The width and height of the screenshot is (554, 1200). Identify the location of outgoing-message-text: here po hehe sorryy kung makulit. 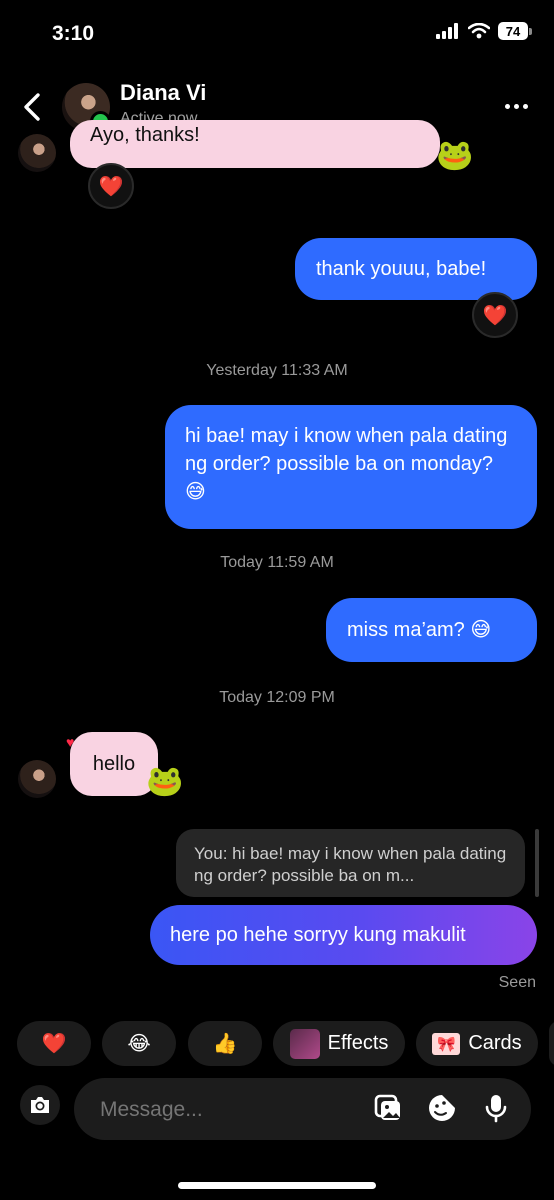
(318, 934).